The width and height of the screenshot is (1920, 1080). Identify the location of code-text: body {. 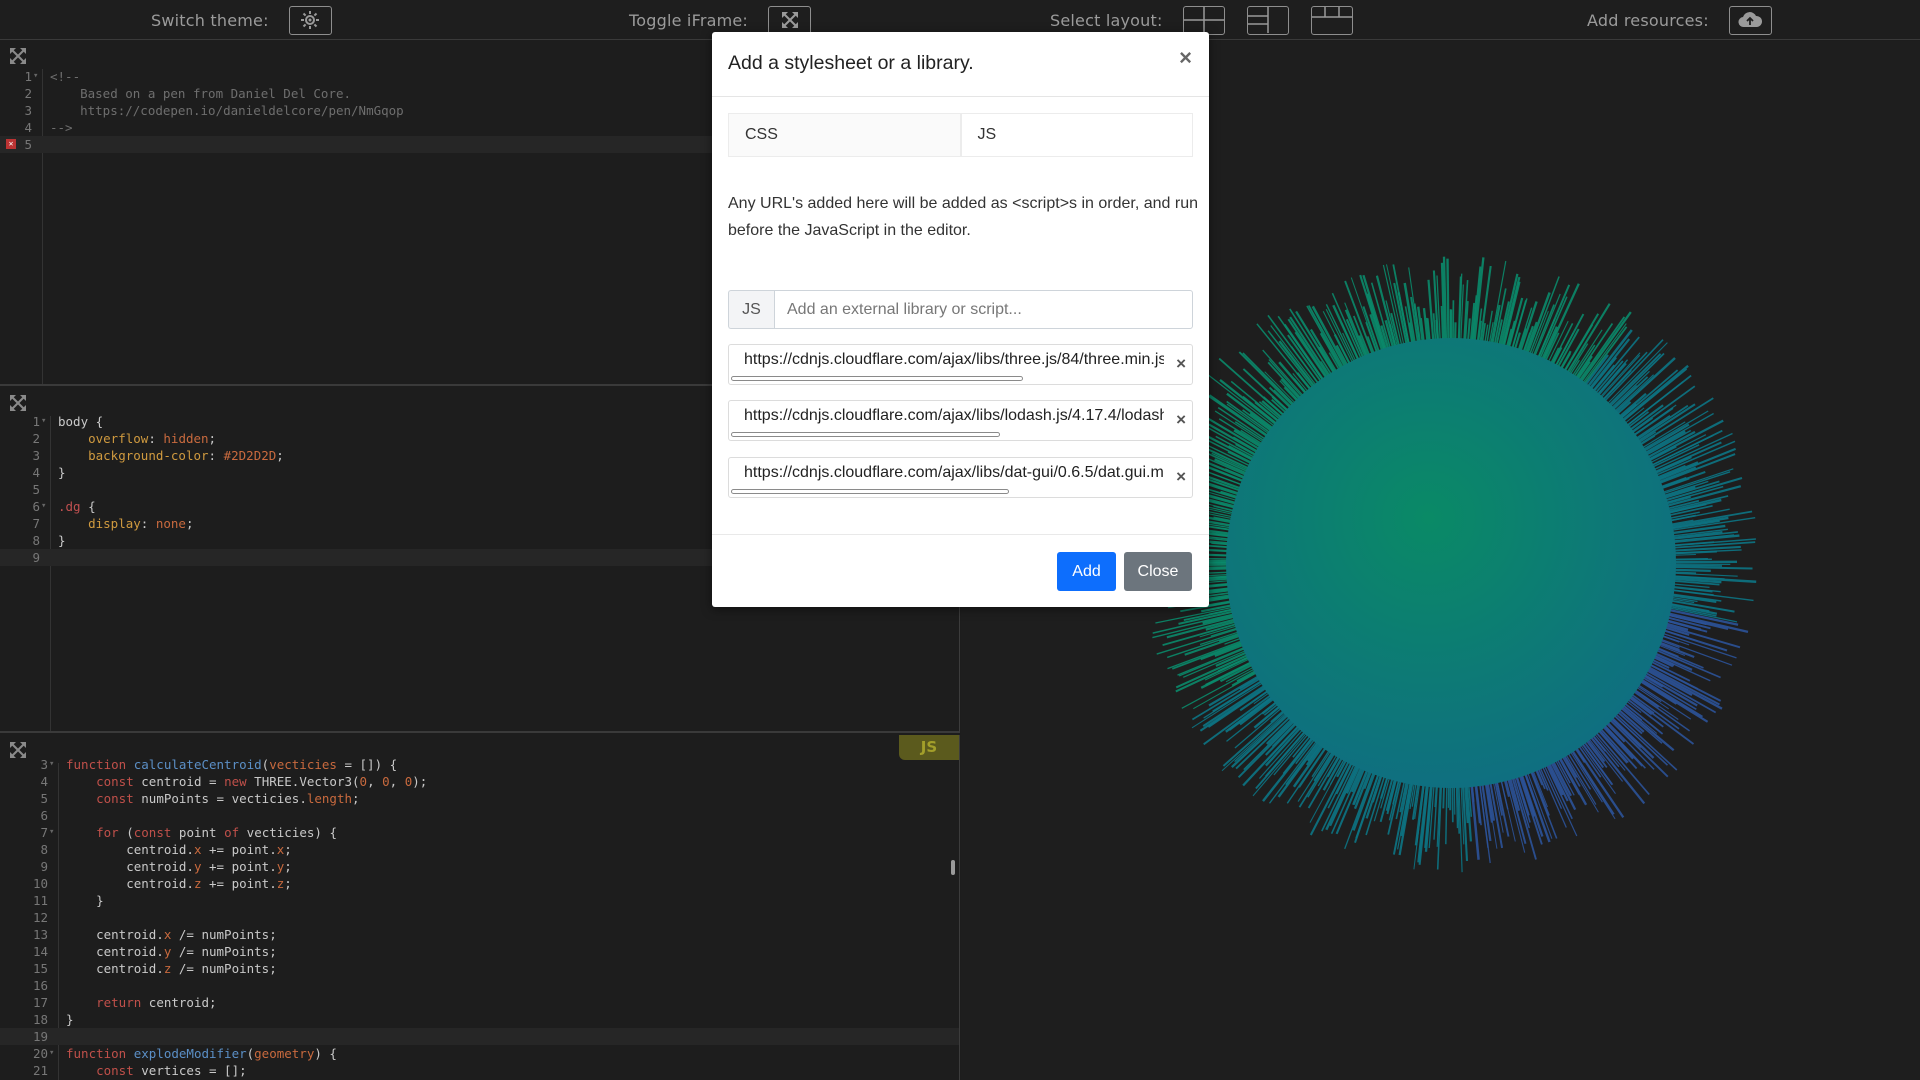
(76, 421).